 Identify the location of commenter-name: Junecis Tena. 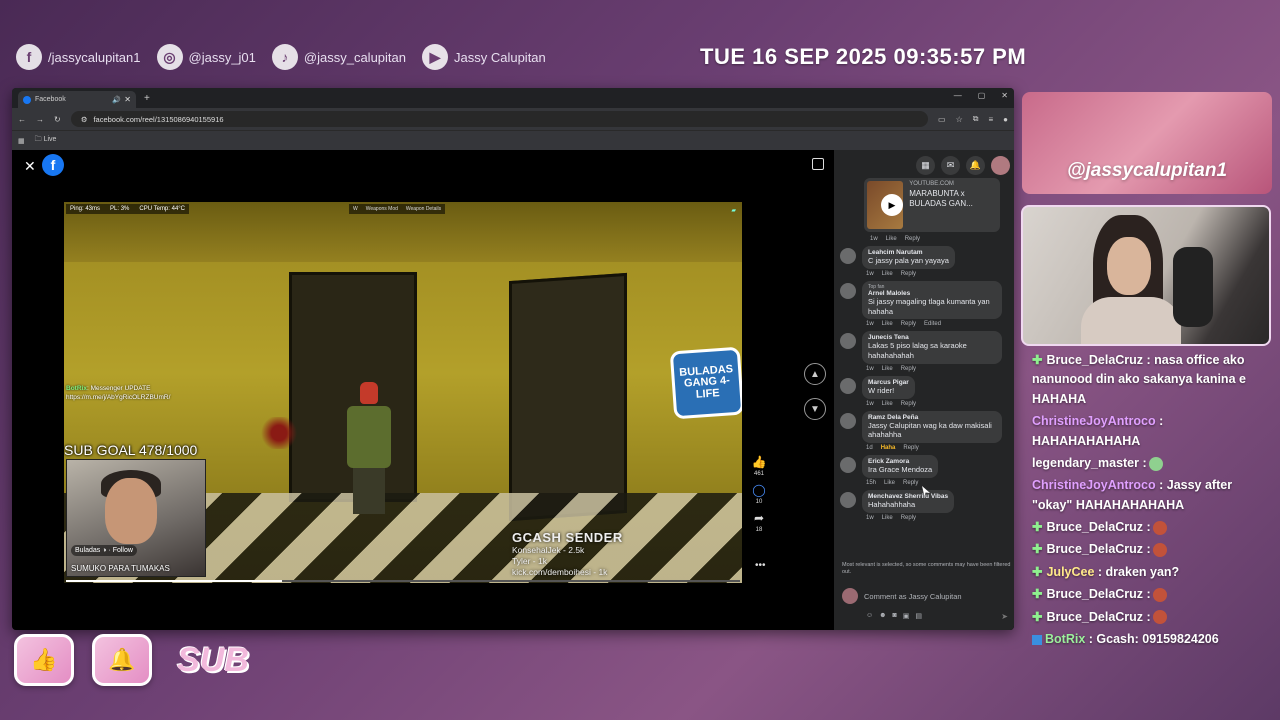
(932, 337).